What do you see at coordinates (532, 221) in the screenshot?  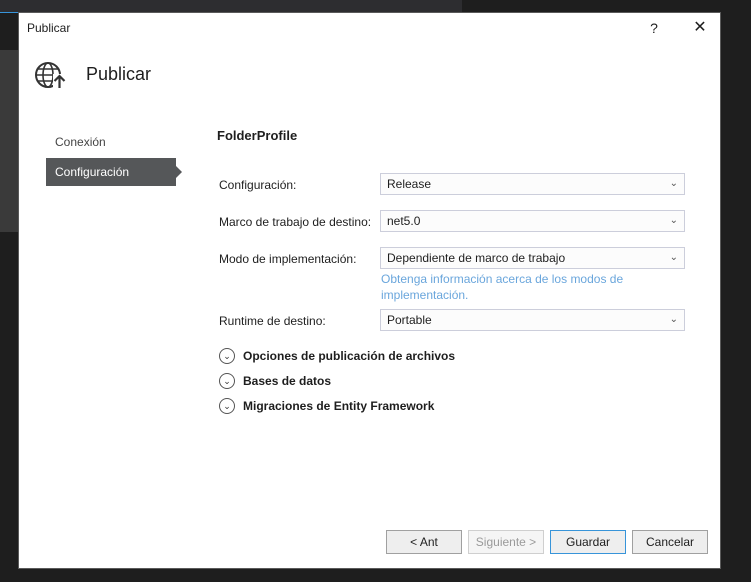 I see `marco-select: net5.0 ⌄` at bounding box center [532, 221].